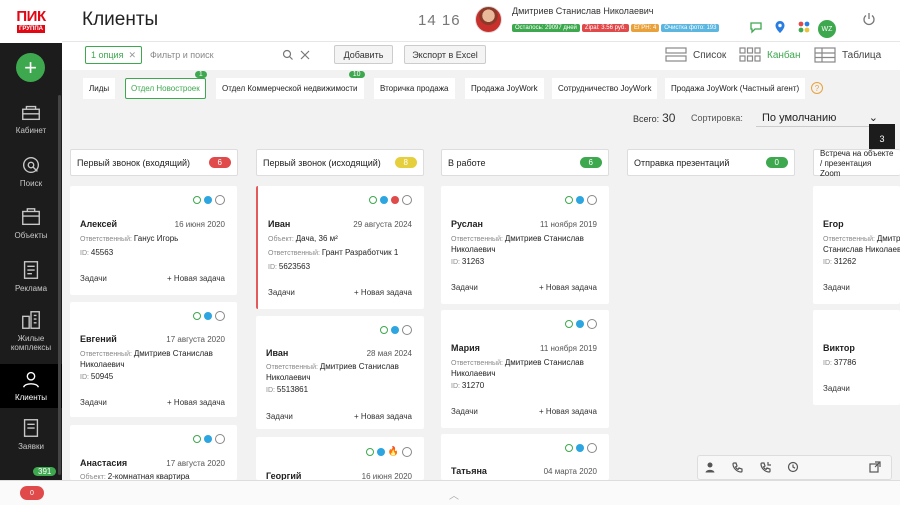 Image resolution: width=900 pixels, height=505 pixels. I want to click on record-icon, so click(395, 200).